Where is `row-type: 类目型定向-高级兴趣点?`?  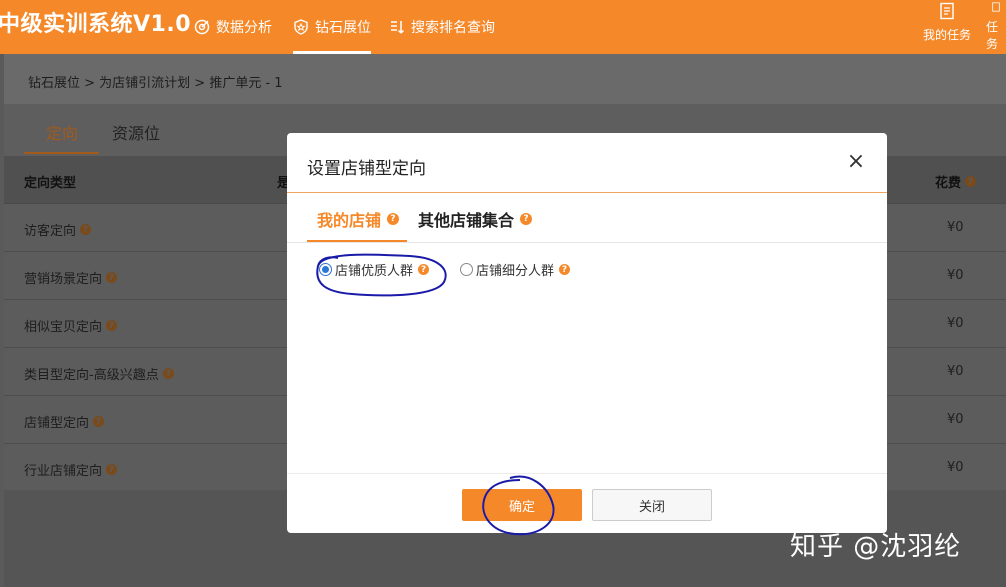
row-type: 类目型定向-高级兴趣点? is located at coordinates (99, 373).